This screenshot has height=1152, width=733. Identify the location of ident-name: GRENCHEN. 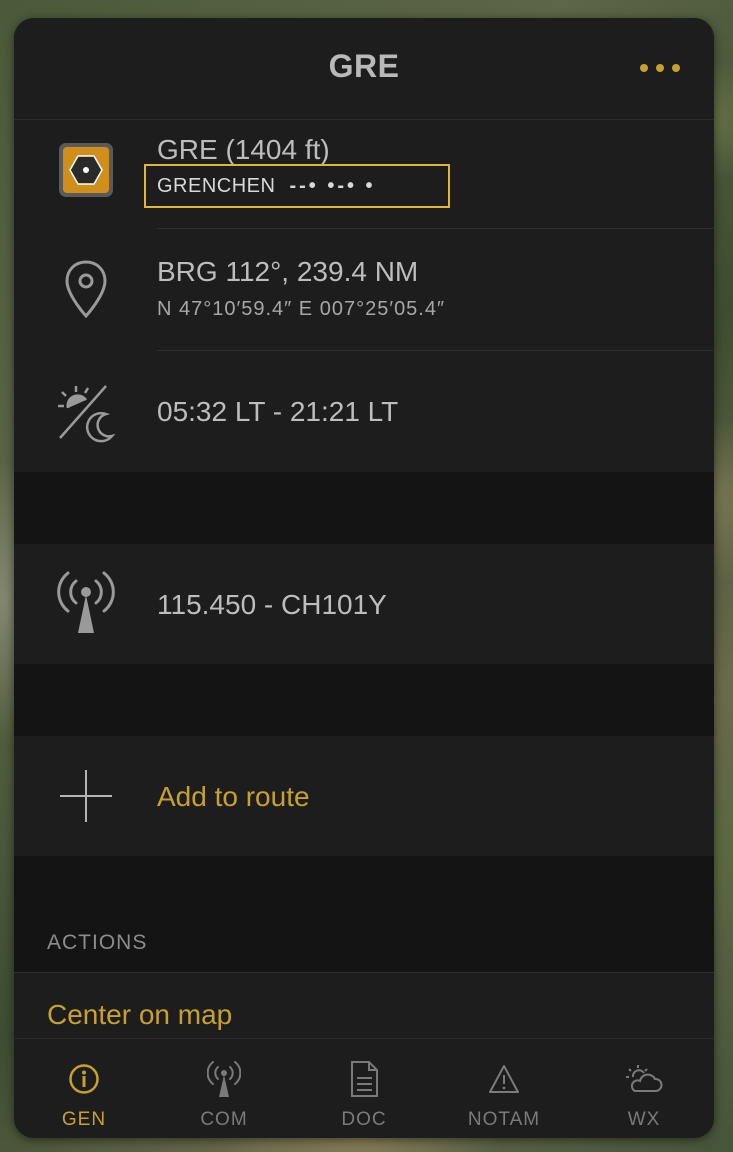
(216, 185).